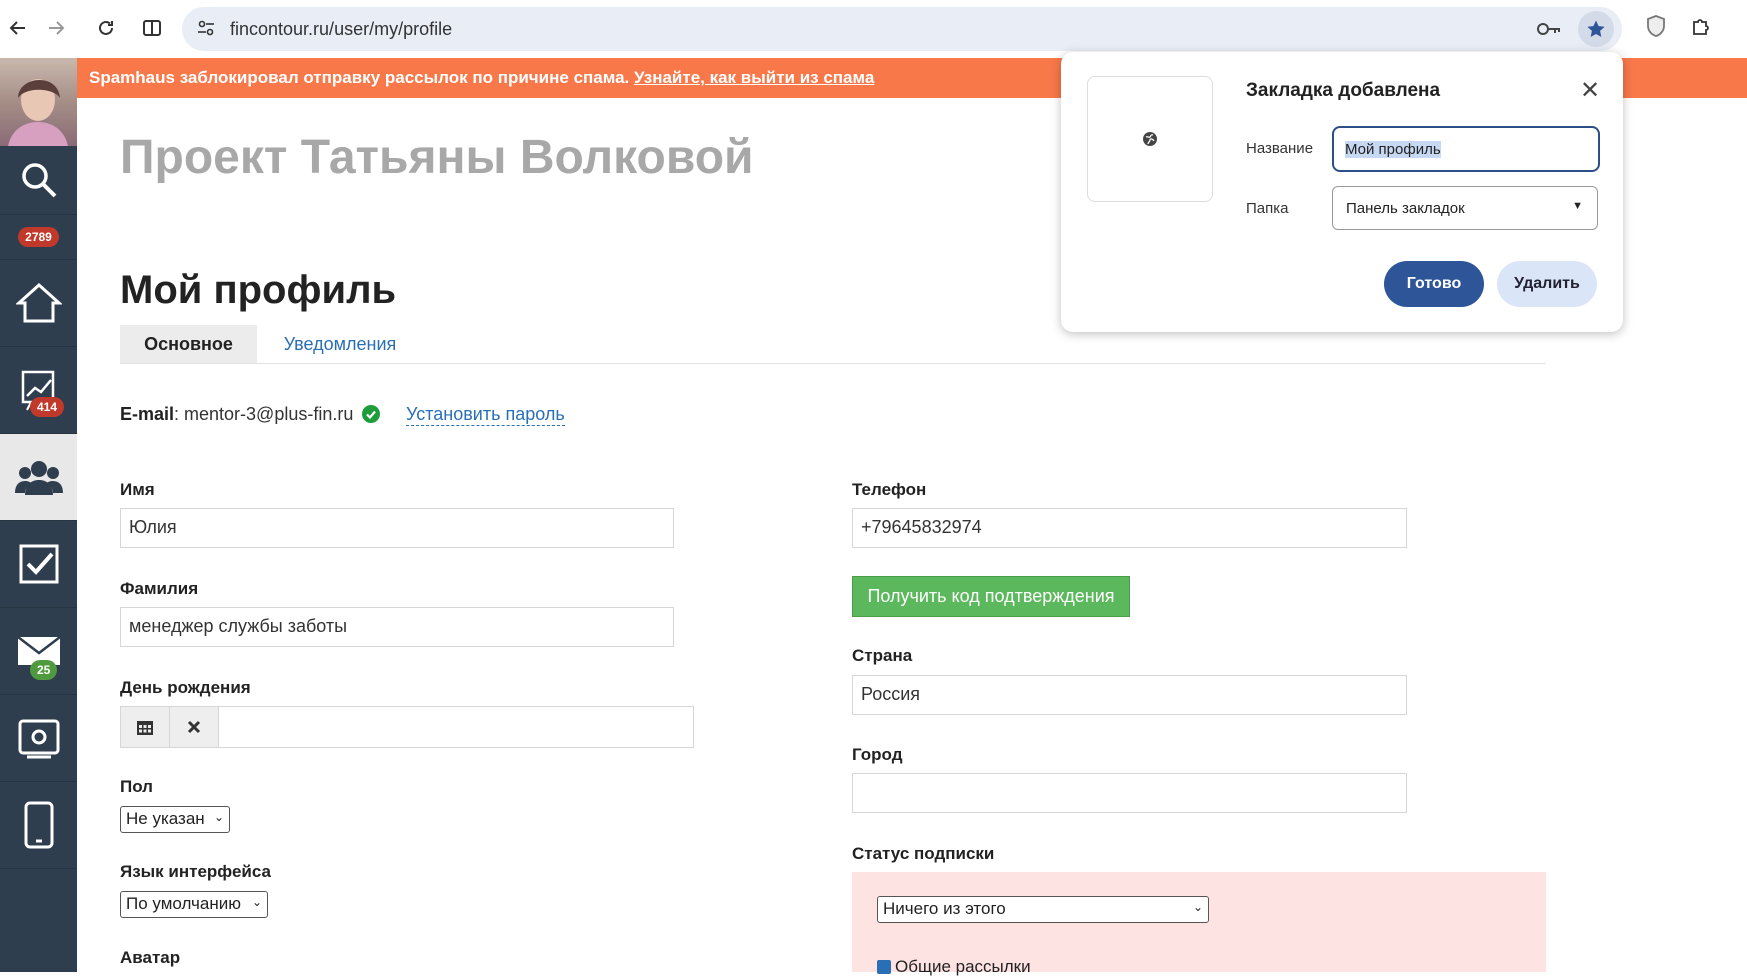 Image resolution: width=1747 pixels, height=977 pixels. Describe the element at coordinates (902, 29) in the screenshot. I see `address-bar: fincontour.ru/user/my/profile` at that location.